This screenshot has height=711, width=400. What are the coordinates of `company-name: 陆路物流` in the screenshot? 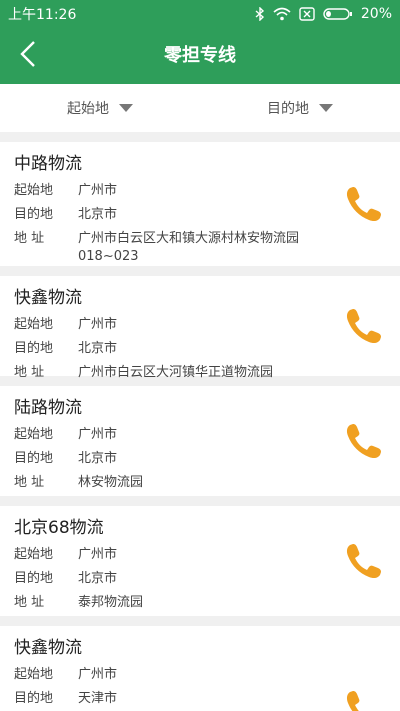 It's located at (48, 408).